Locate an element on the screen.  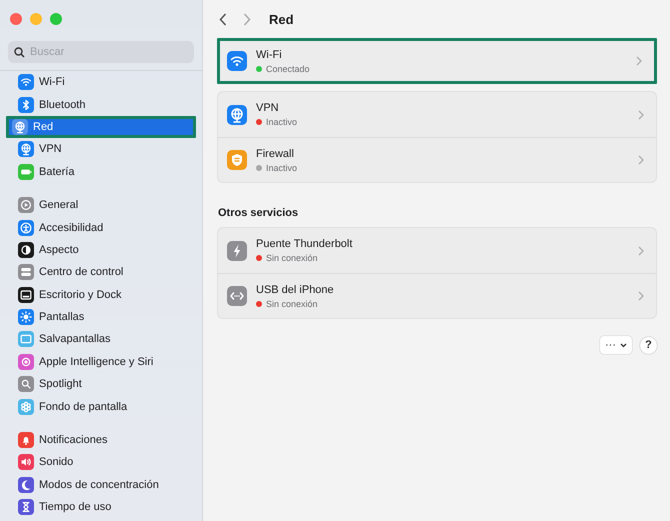
help-button: ? is located at coordinates (648, 345).